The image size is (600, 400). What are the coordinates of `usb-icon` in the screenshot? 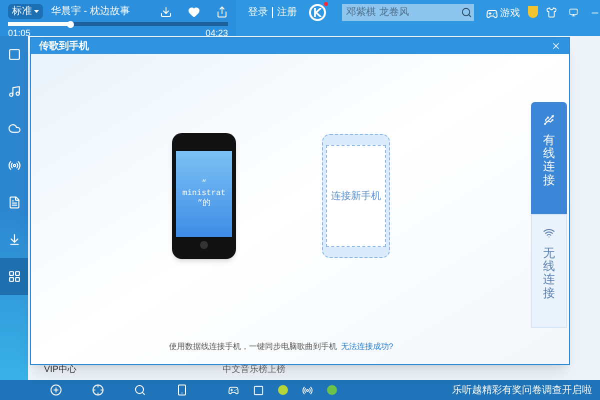 It's located at (549, 120).